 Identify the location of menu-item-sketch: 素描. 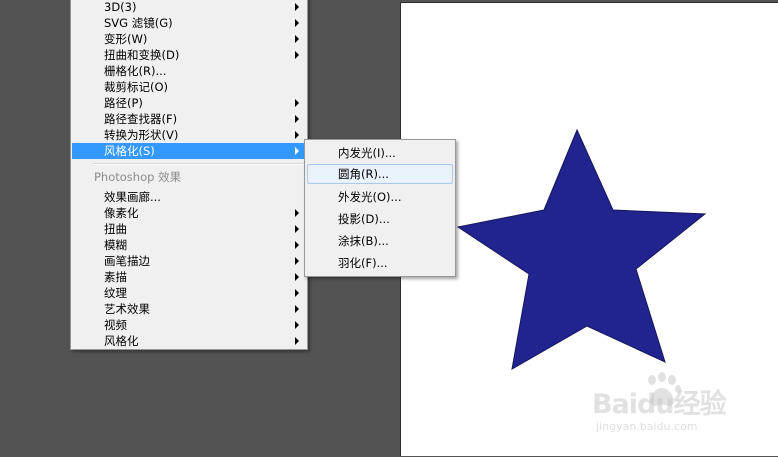
(189, 277).